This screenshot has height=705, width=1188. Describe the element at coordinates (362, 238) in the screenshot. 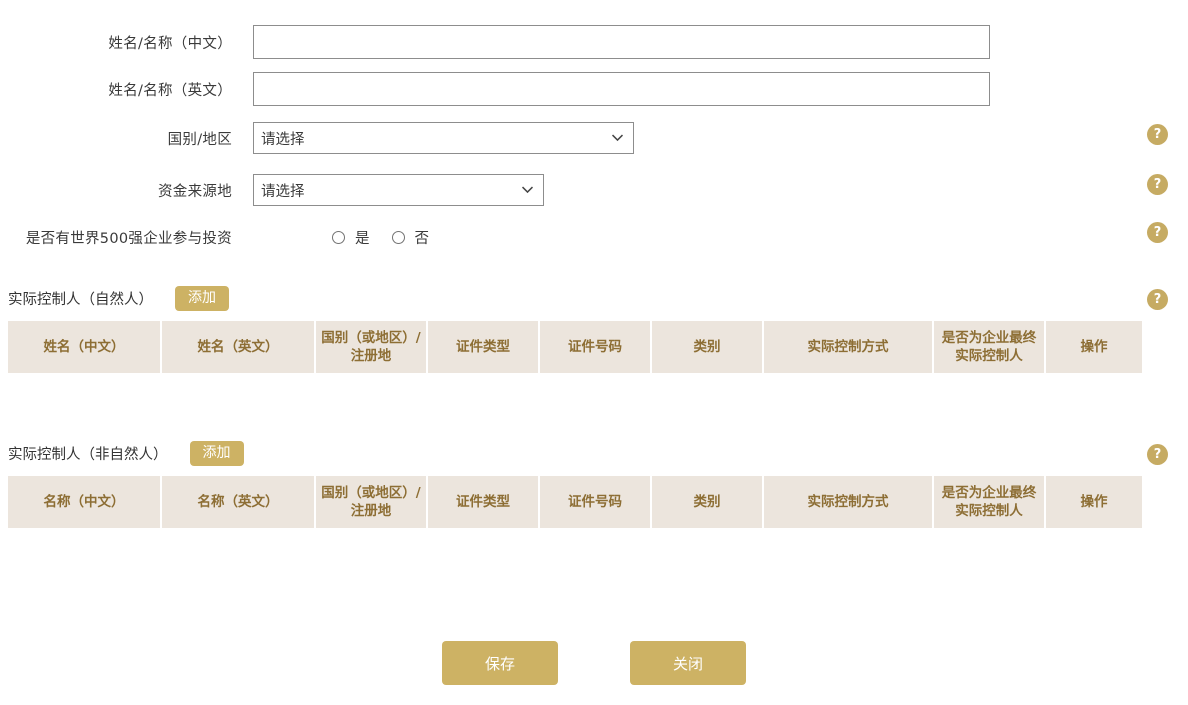

I see `radio-yes-label: 是` at that location.